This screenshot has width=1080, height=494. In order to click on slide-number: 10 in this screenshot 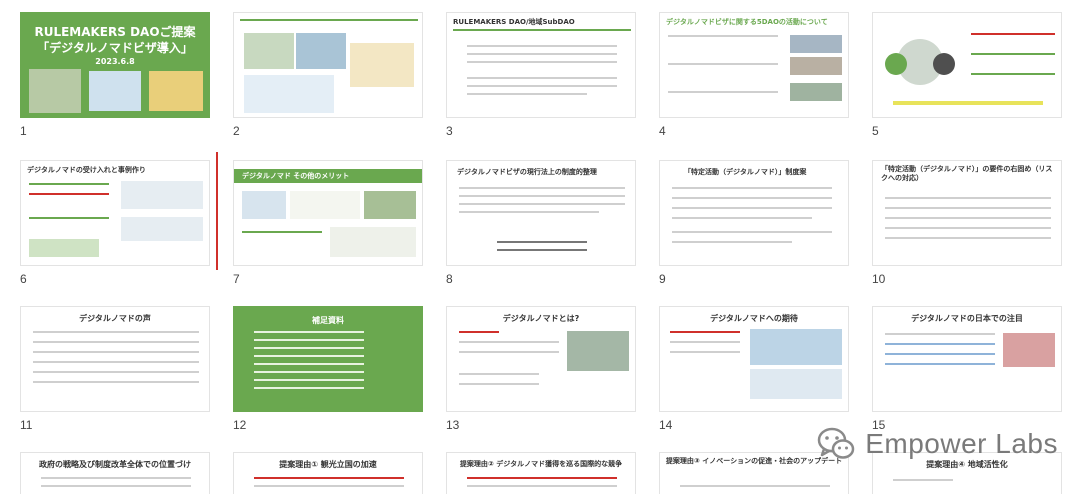, I will do `click(879, 279)`.